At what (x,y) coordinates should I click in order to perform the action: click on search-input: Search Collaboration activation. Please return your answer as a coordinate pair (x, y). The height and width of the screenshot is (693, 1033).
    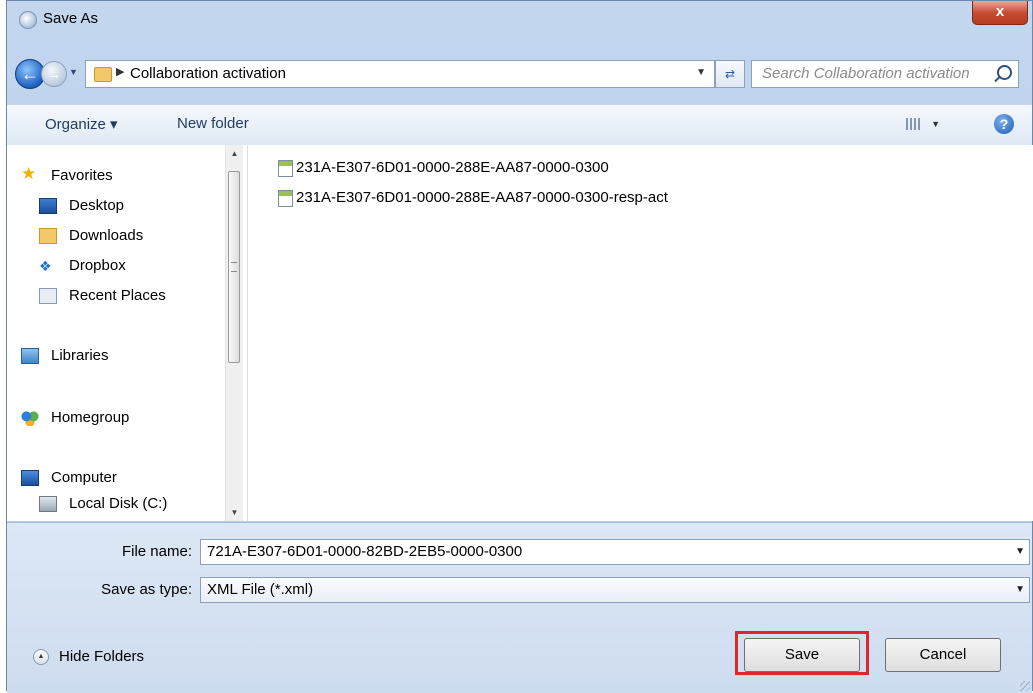
    Looking at the image, I should click on (885, 74).